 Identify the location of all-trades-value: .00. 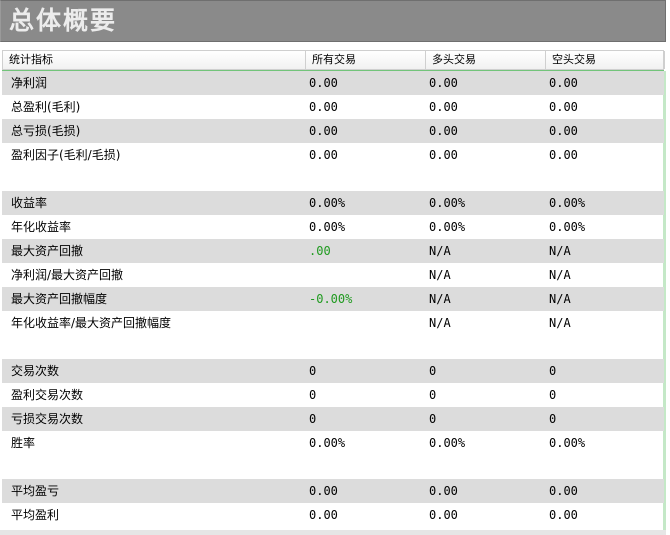
(320, 251).